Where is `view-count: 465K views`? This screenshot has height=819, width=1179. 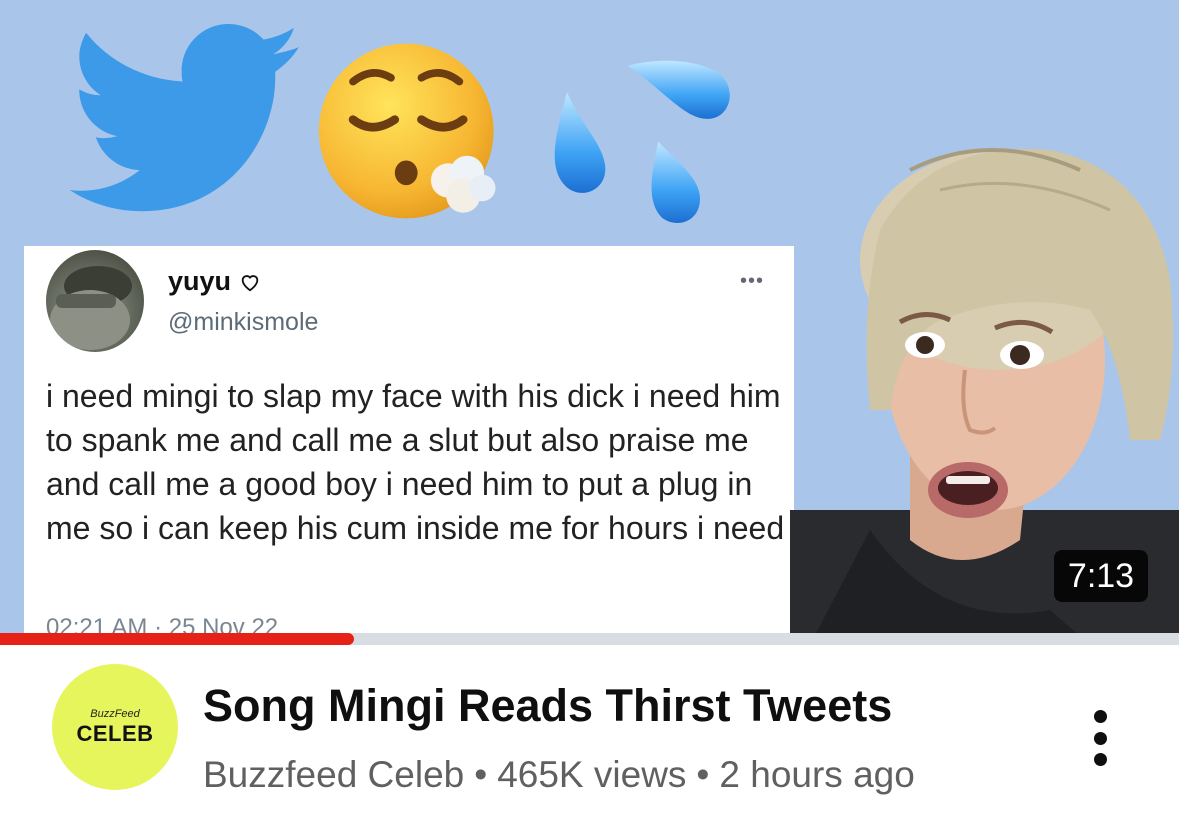
view-count: 465K views is located at coordinates (592, 774).